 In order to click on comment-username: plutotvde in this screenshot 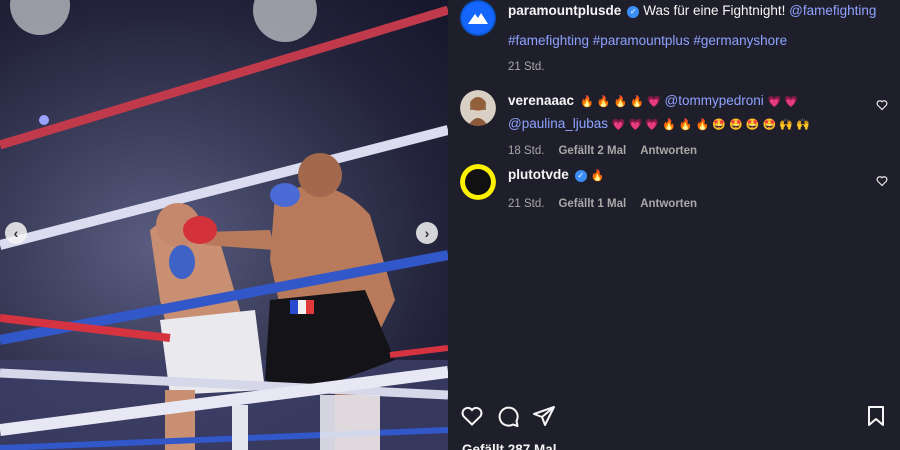, I will do `click(538, 174)`.